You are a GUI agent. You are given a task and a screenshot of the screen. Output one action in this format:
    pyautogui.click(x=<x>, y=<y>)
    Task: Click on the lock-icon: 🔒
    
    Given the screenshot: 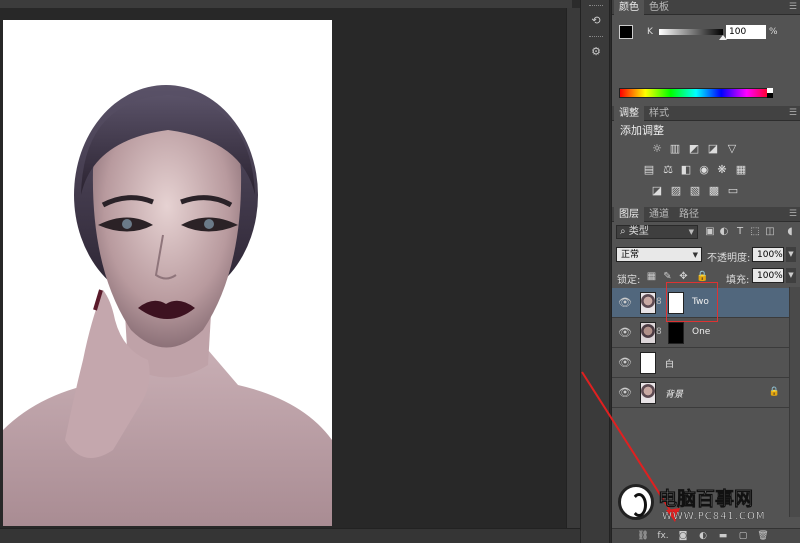 What is the action you would take?
    pyautogui.click(x=774, y=392)
    